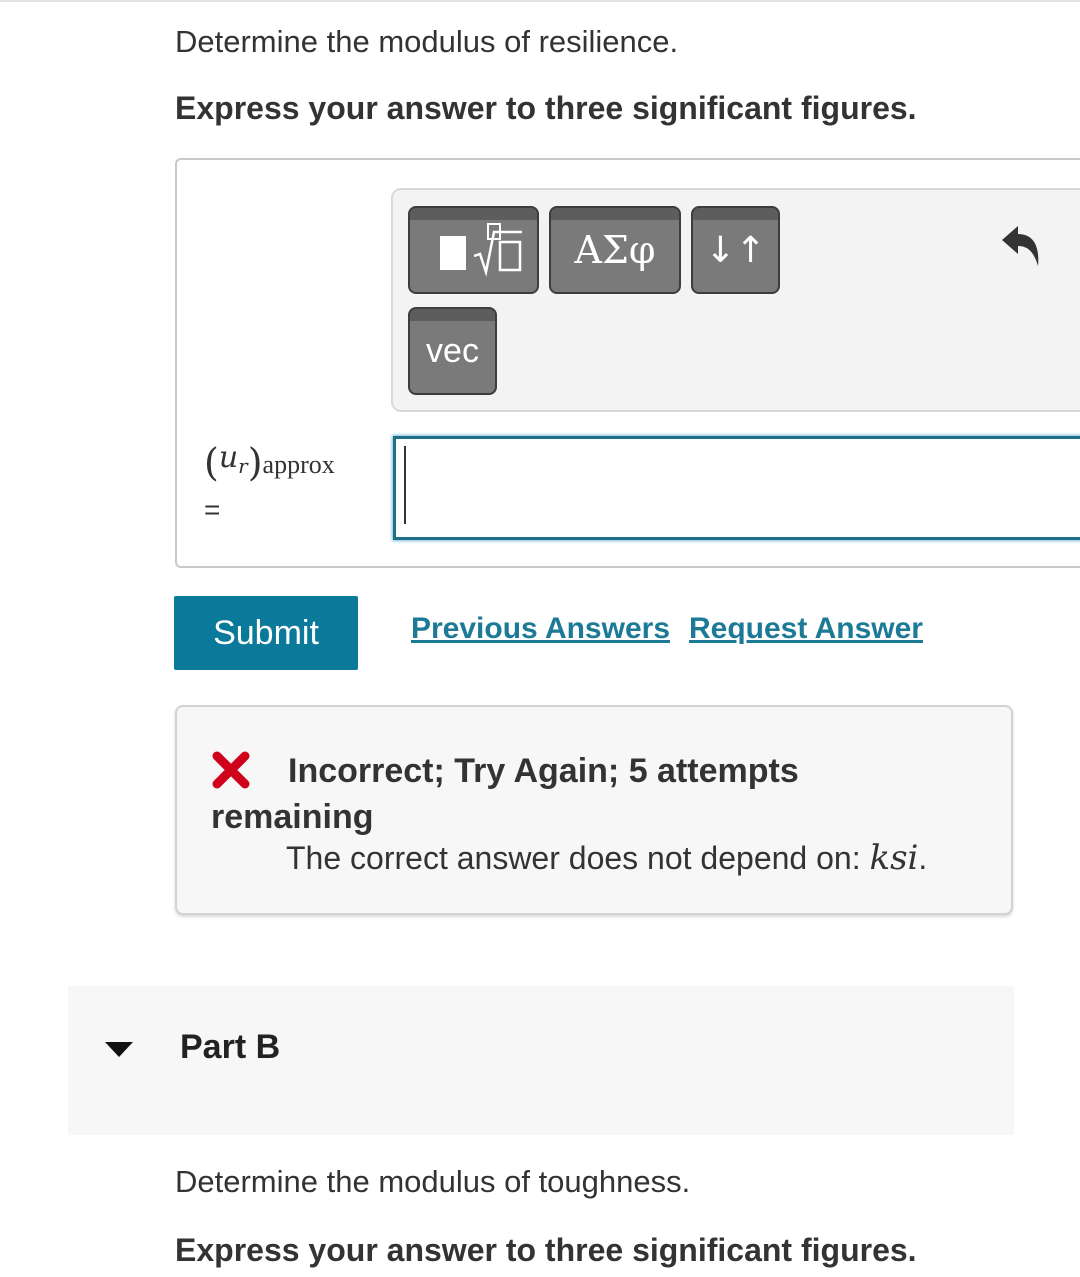 This screenshot has height=1277, width=1080. What do you see at coordinates (578, 858) in the screenshot?
I see `feedback-detail-text: The correct answer does not depend on:` at bounding box center [578, 858].